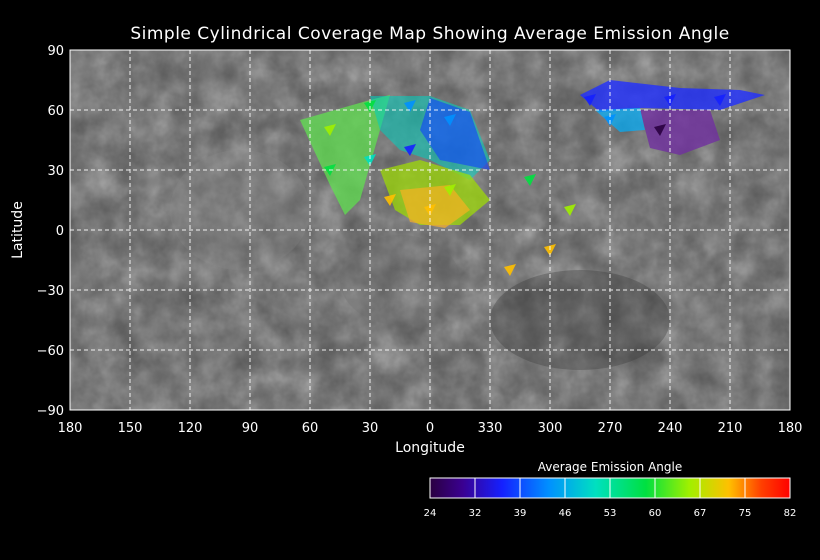  I want to click on colorbar-tick-label: 32, so click(475, 513).